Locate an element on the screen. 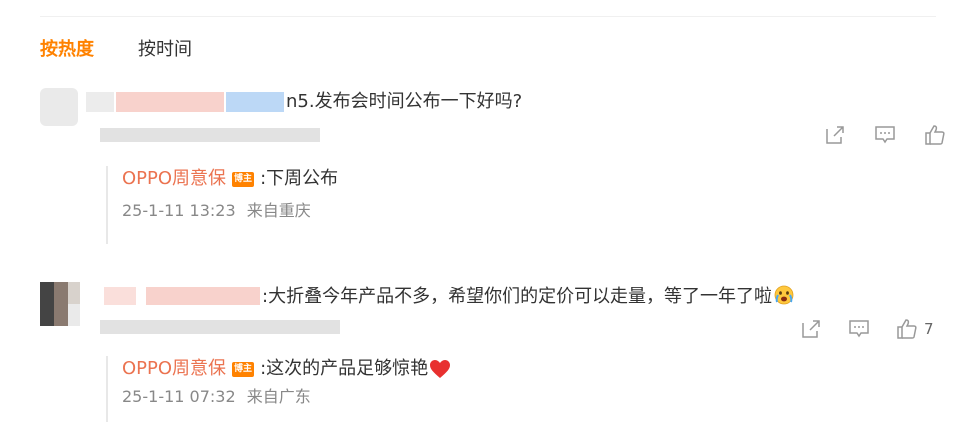 The height and width of the screenshot is (436, 976). reply-meta: 25-1-11 13:23 来自重庆 is located at coordinates (230, 211).